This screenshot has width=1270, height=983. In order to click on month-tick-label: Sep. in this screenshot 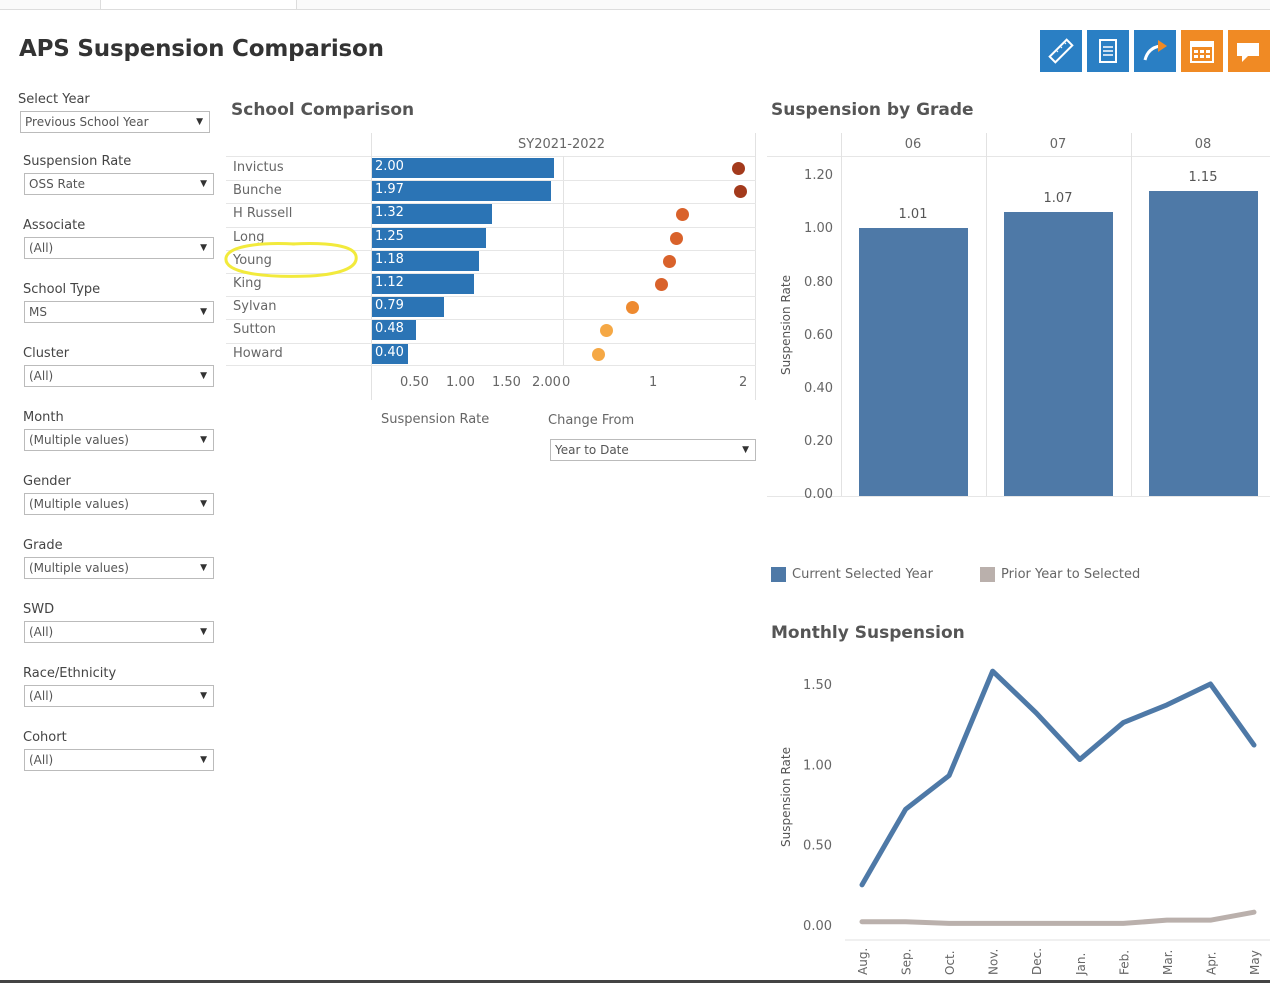, I will do `click(907, 962)`.